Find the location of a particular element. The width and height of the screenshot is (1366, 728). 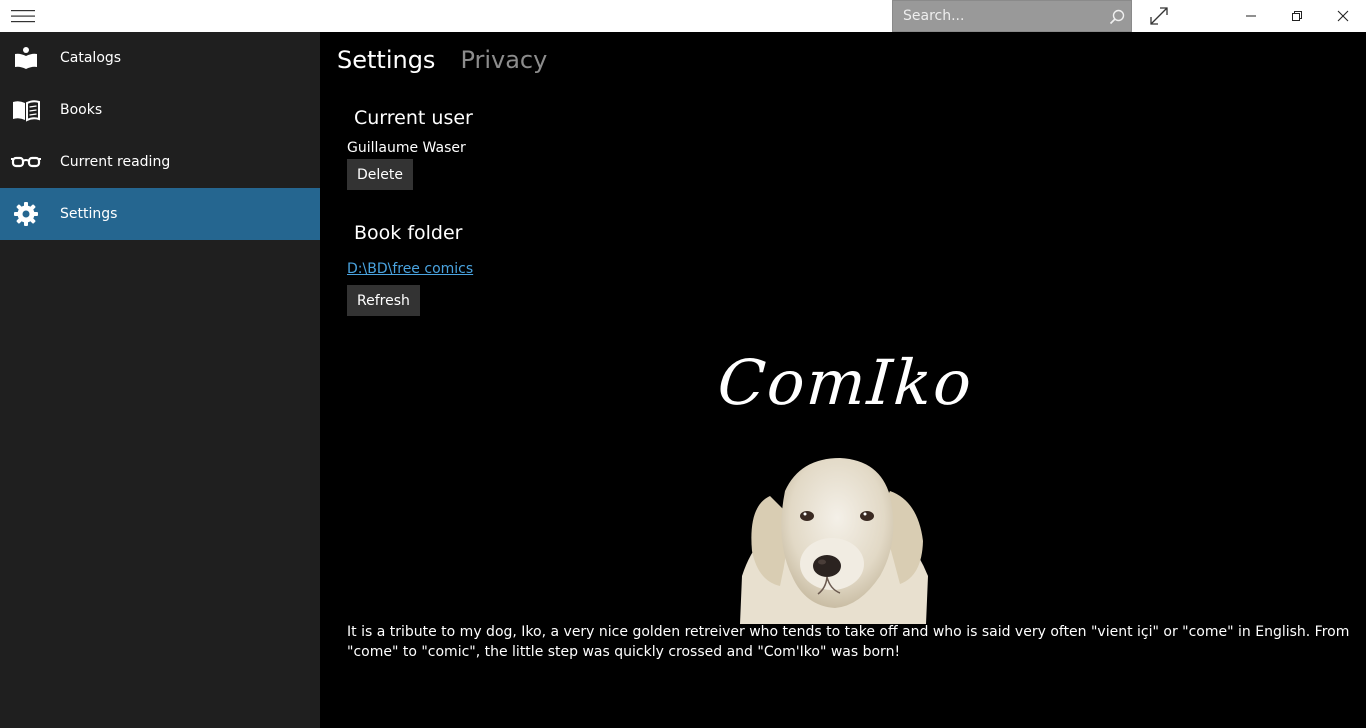

restore-button is located at coordinates (1297, 16).